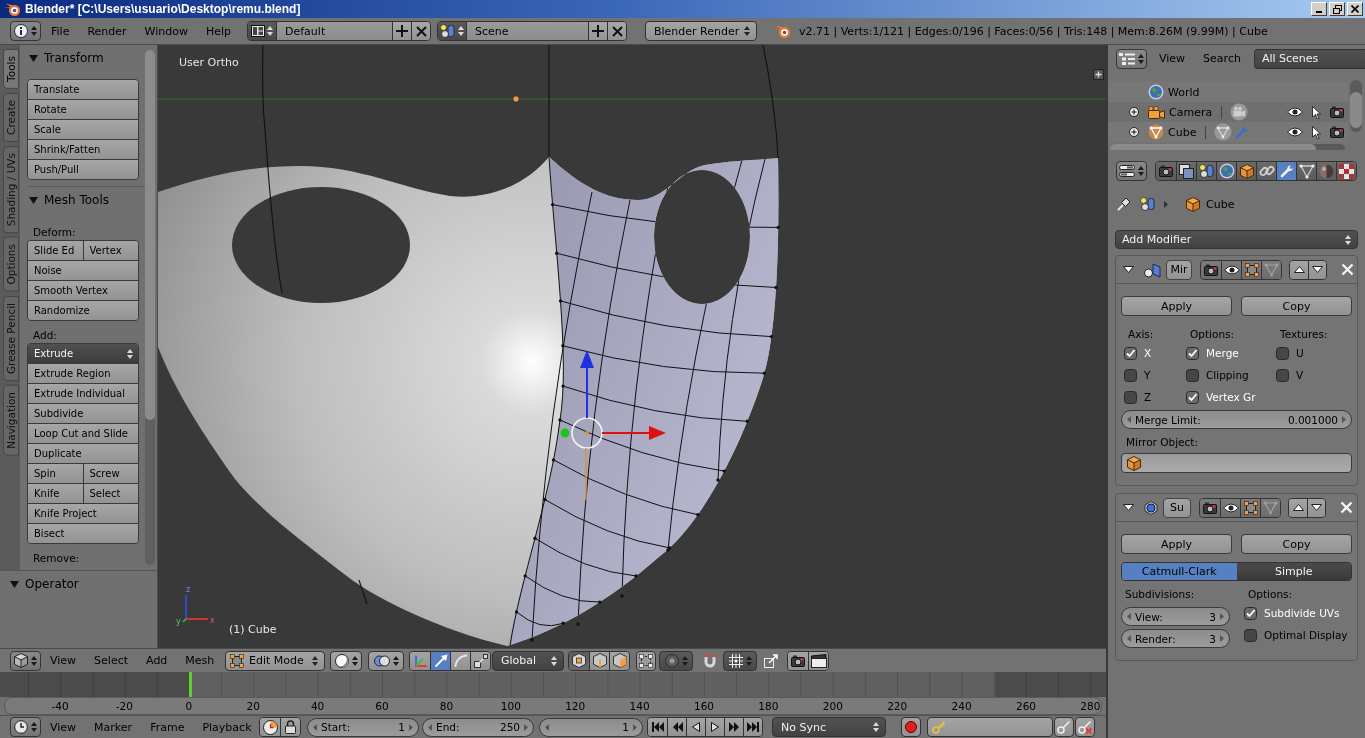 The image size is (1365, 738). What do you see at coordinates (1222, 58) in the screenshot?
I see `menu-item: Search` at bounding box center [1222, 58].